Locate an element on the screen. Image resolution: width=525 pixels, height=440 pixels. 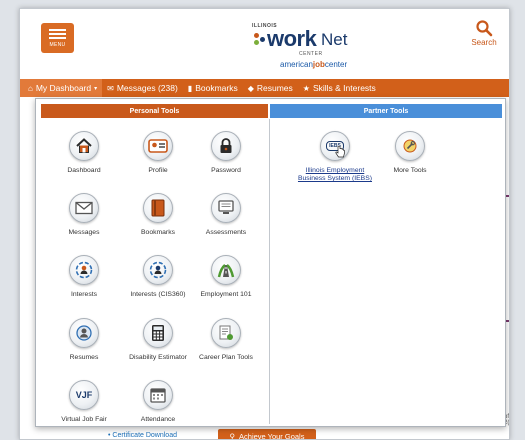
interests-cis360-icon is located at coordinates (158, 270).